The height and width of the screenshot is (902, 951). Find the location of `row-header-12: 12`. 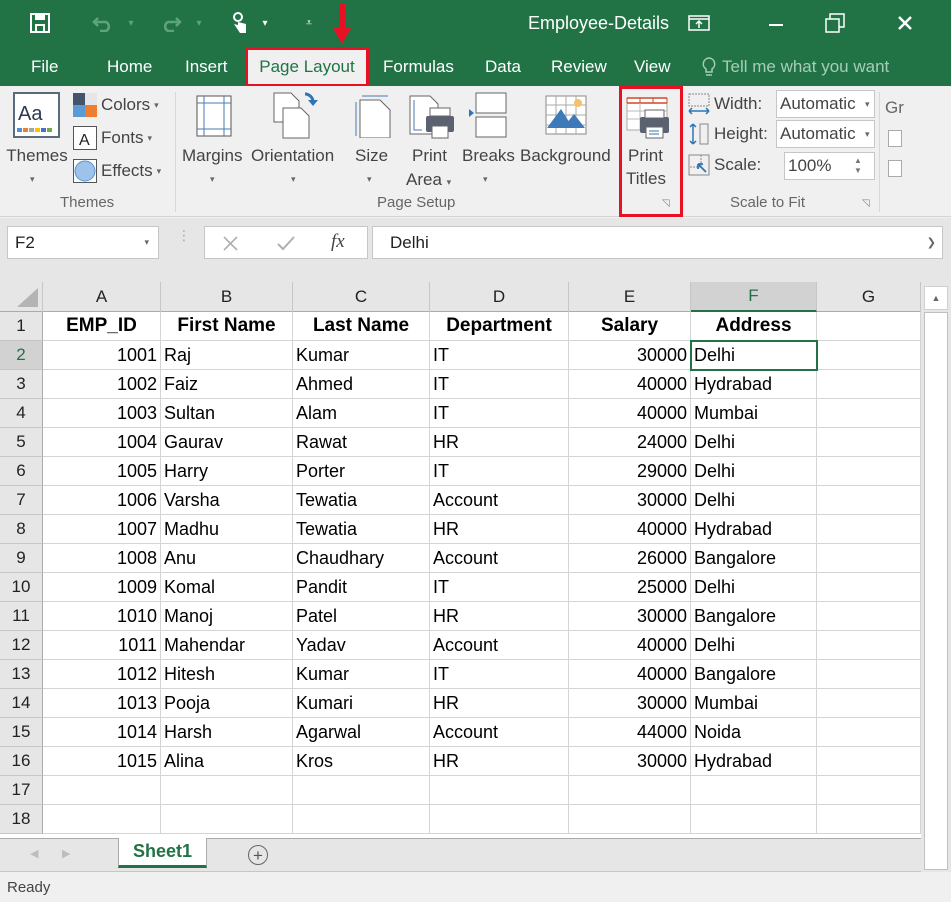

row-header-12: 12 is located at coordinates (21, 645).